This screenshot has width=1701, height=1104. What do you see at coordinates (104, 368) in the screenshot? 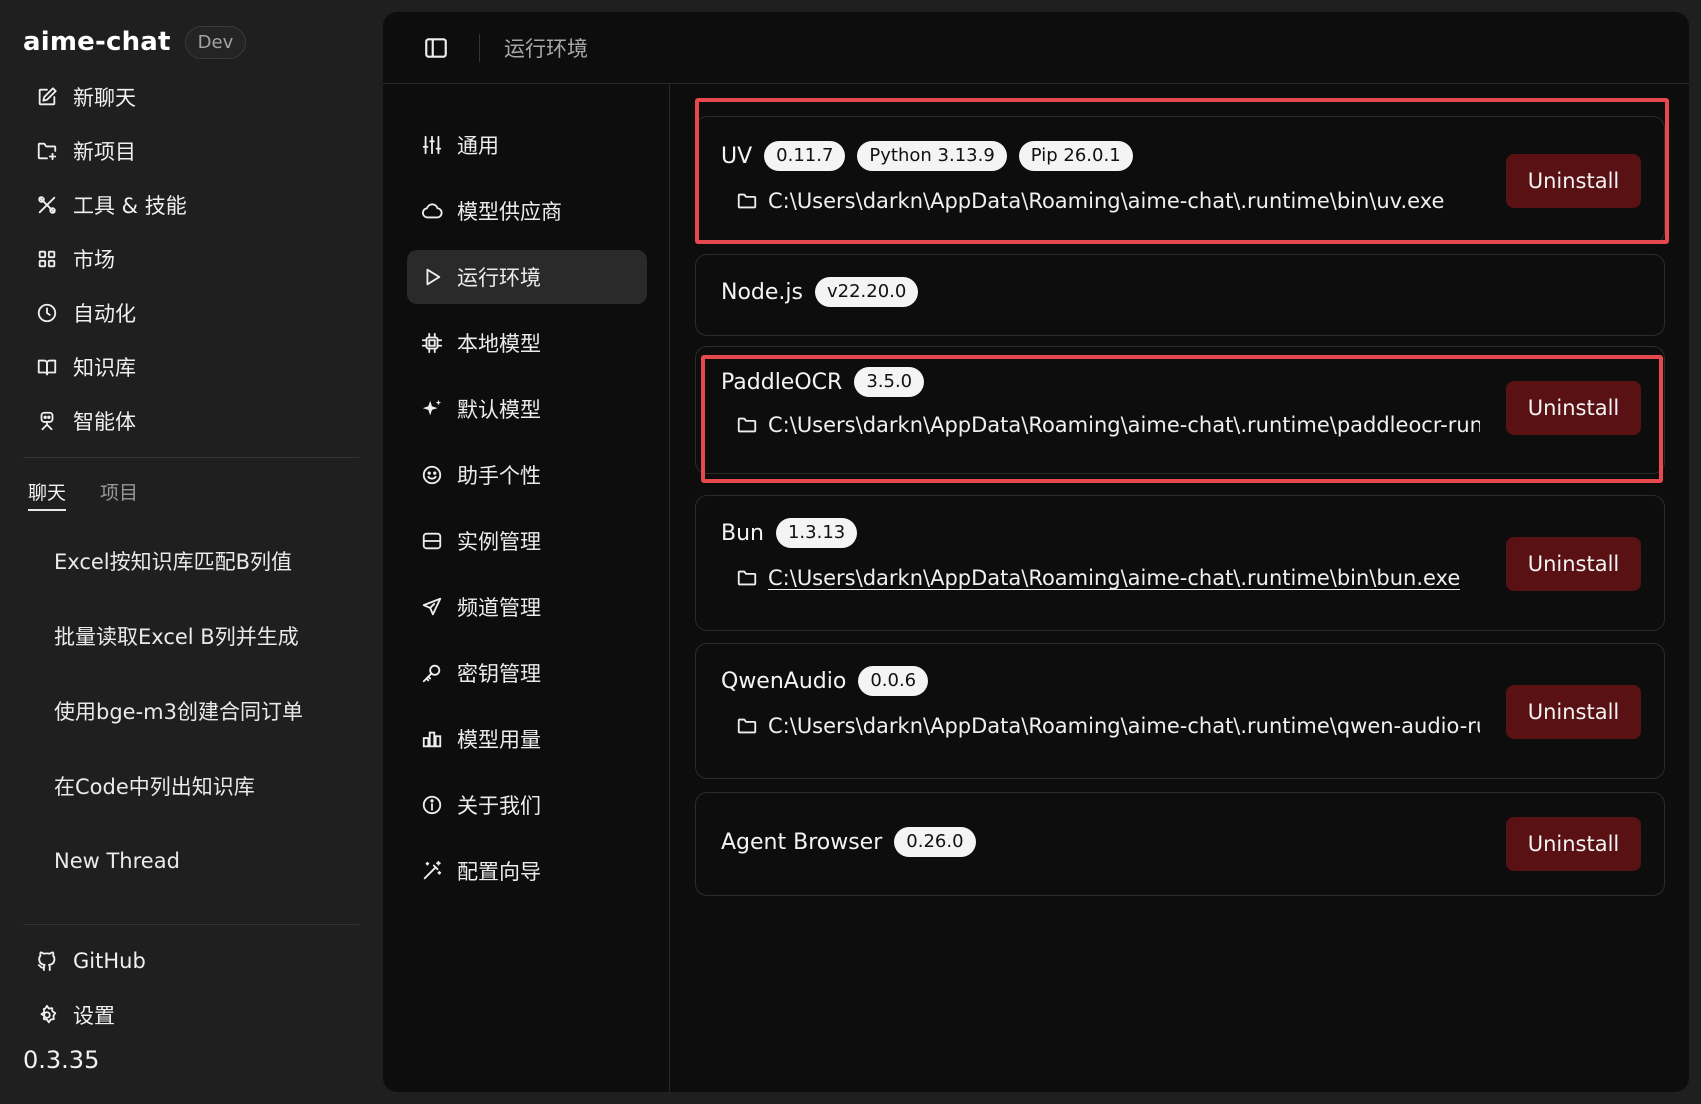
I see `sidebar-item-label: 知识库` at bounding box center [104, 368].